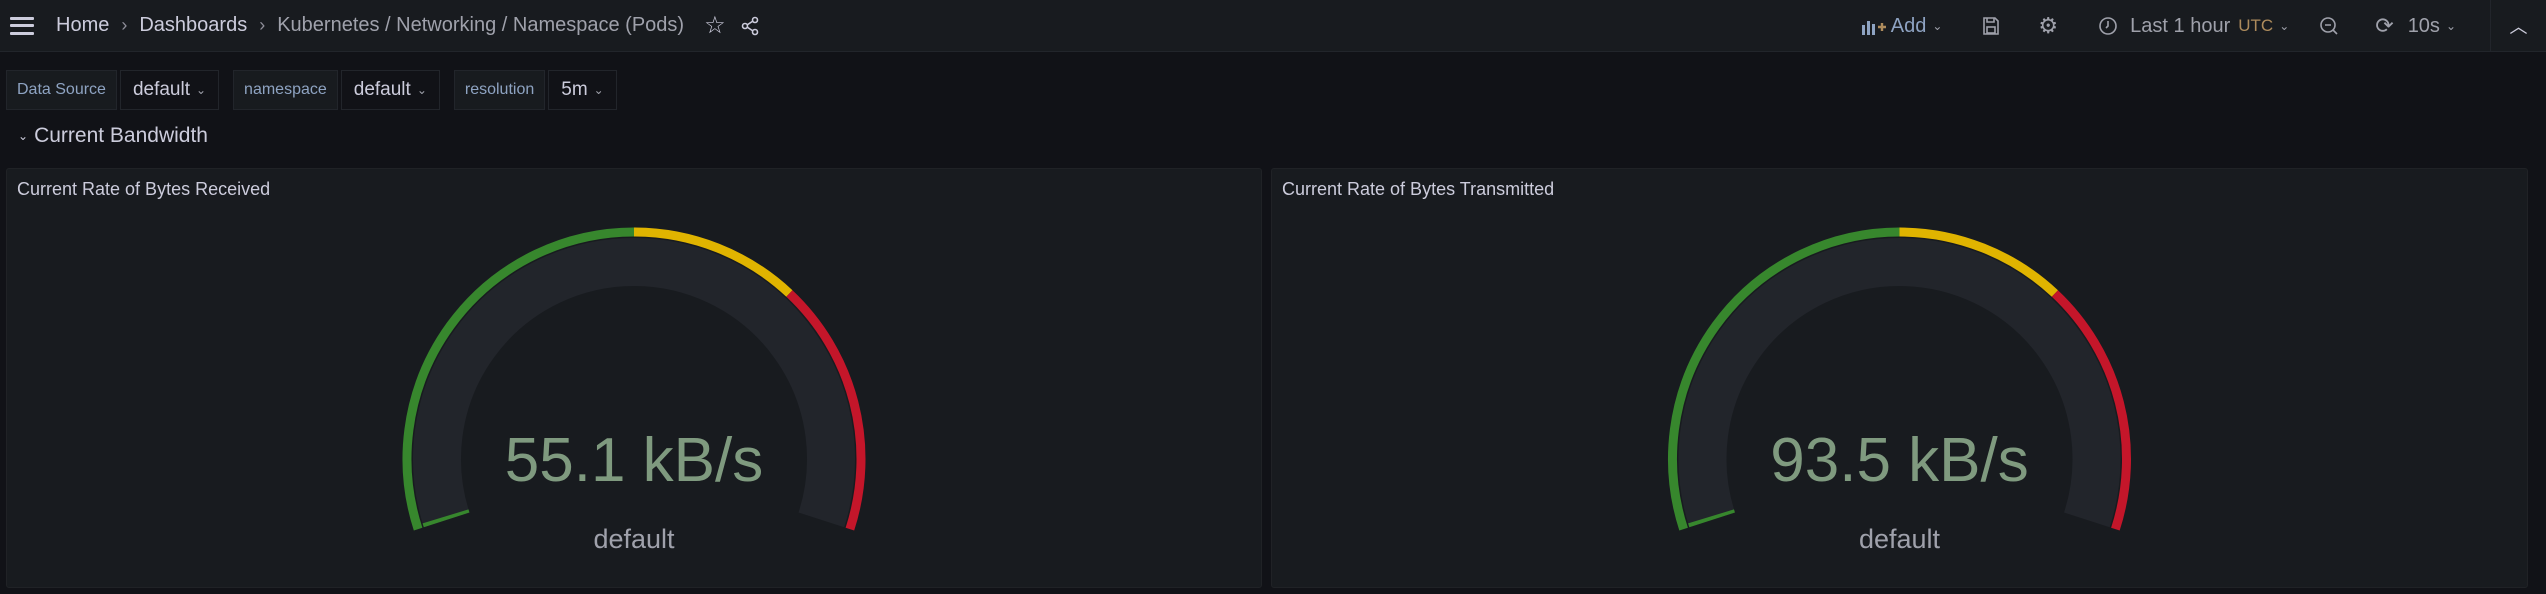 This screenshot has width=2546, height=594. I want to click on variable-select-namespace: default ⌄, so click(390, 90).